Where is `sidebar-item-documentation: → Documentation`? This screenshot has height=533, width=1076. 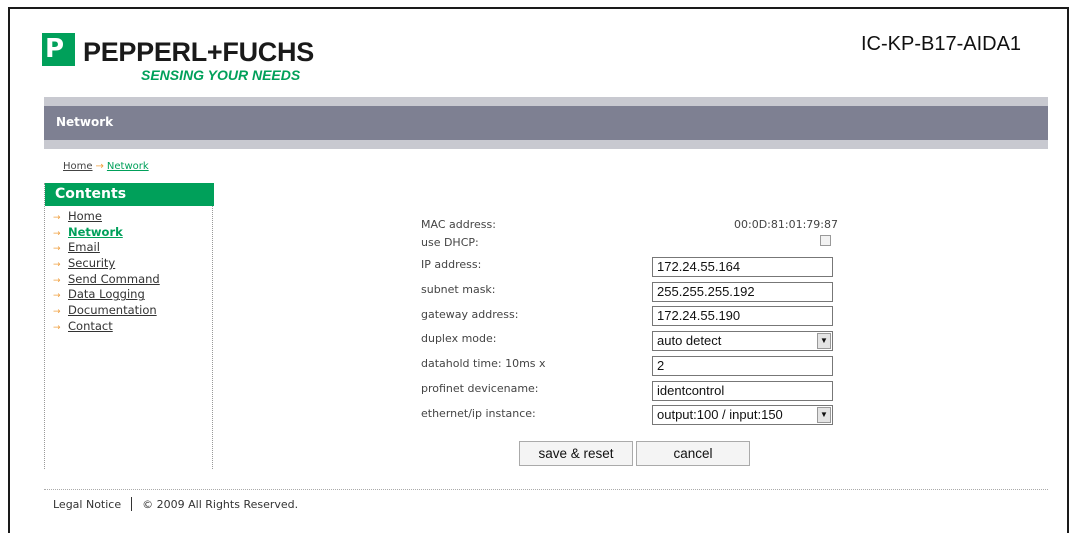
sidebar-item-documentation: → Documentation is located at coordinates (106, 311).